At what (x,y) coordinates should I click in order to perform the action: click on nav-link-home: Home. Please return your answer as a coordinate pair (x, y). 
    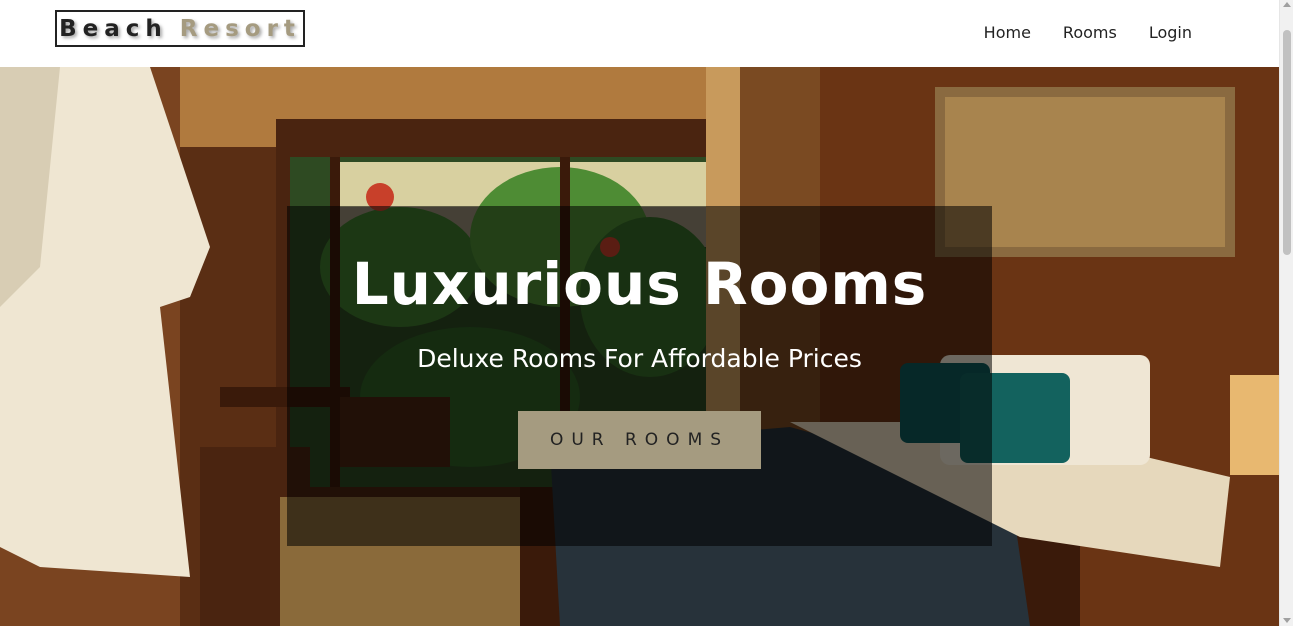
    Looking at the image, I should click on (1007, 32).